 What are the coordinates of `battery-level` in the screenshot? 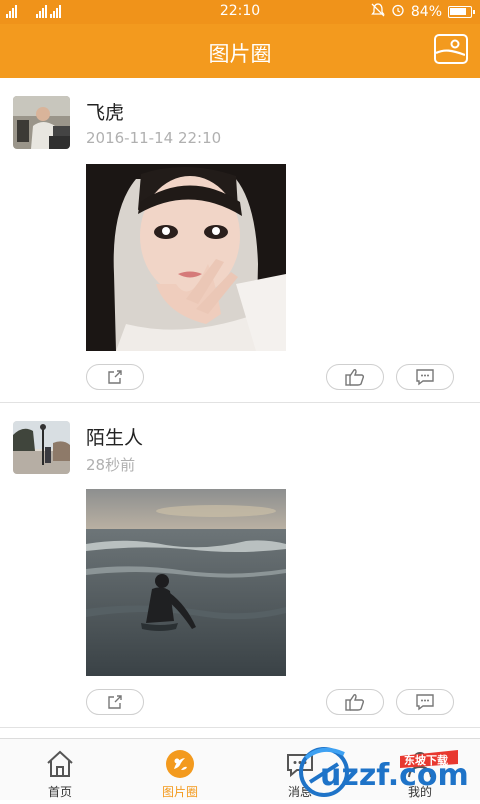 It's located at (458, 11).